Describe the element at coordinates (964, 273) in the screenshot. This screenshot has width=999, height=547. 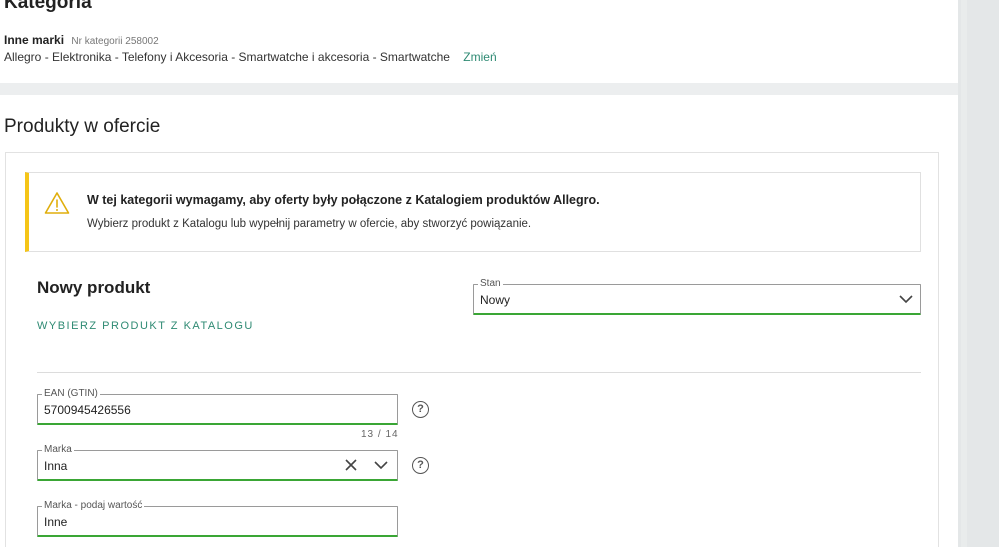
I see `scrollbar-thumb` at that location.